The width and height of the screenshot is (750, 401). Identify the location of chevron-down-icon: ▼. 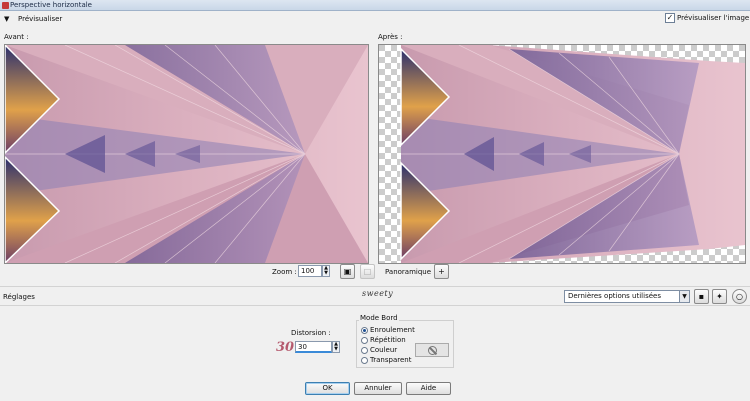
(684, 296).